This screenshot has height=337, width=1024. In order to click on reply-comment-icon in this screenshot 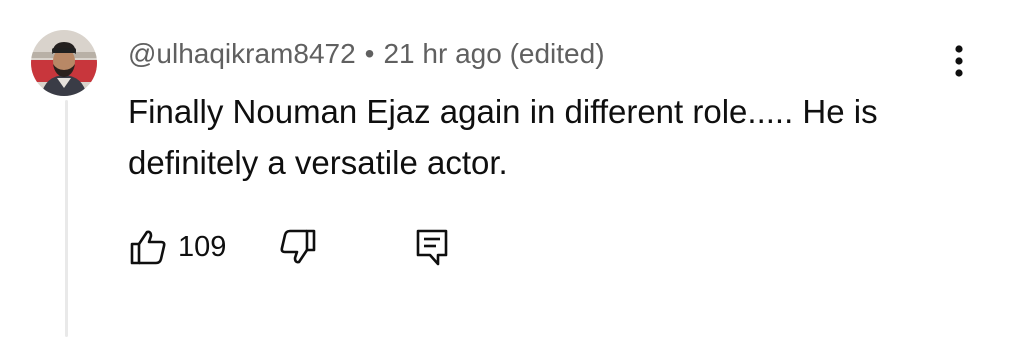, I will do `click(432, 247)`.